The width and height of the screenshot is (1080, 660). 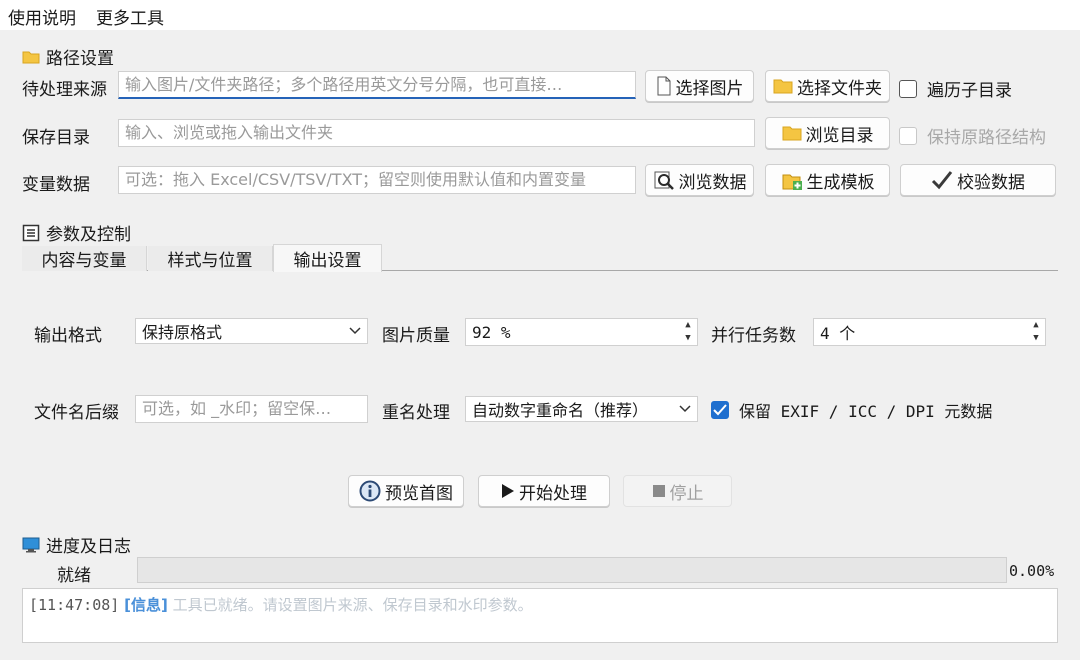 I want to click on rename-value: 自动数字重命名（推荐）, so click(x=560, y=410).